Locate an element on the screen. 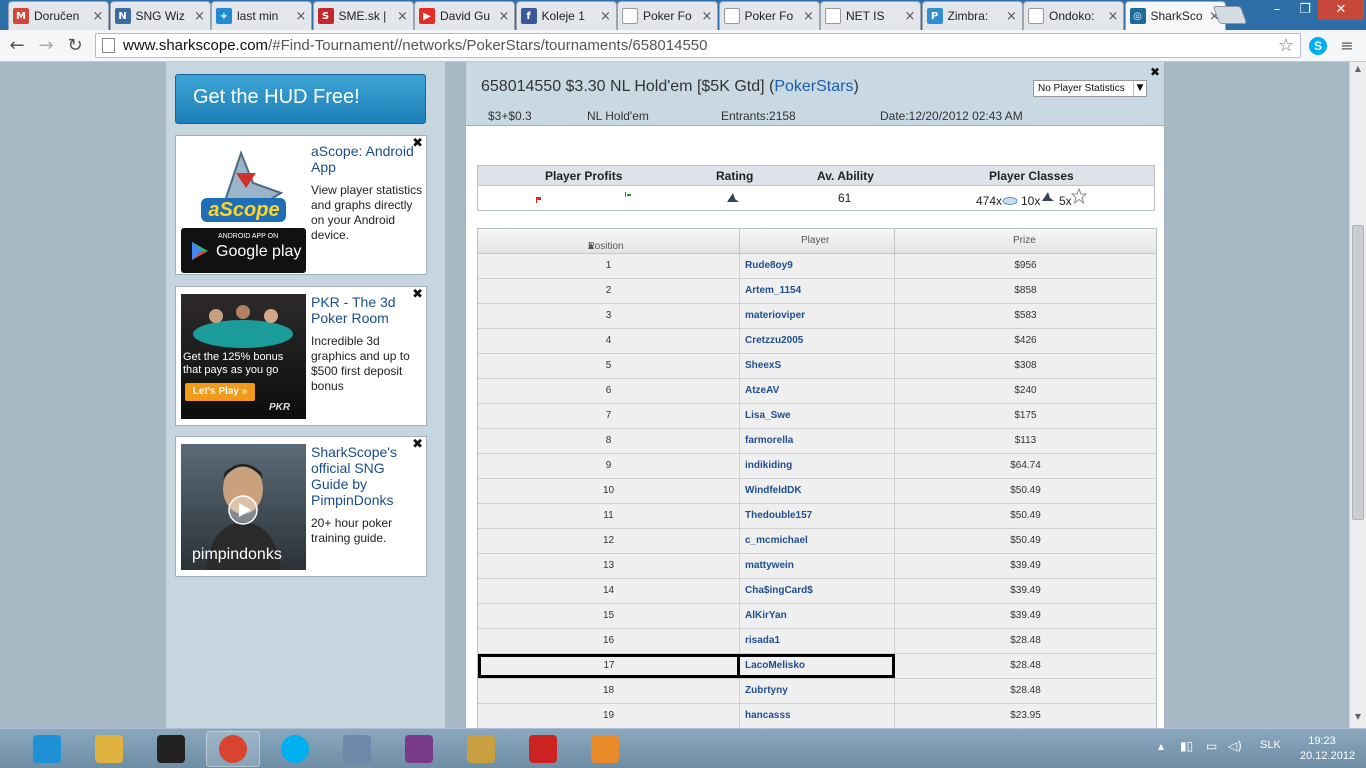 The image size is (1366, 768). table-row: 11 Thedouble157 $50.49 is located at coordinates (817, 516).